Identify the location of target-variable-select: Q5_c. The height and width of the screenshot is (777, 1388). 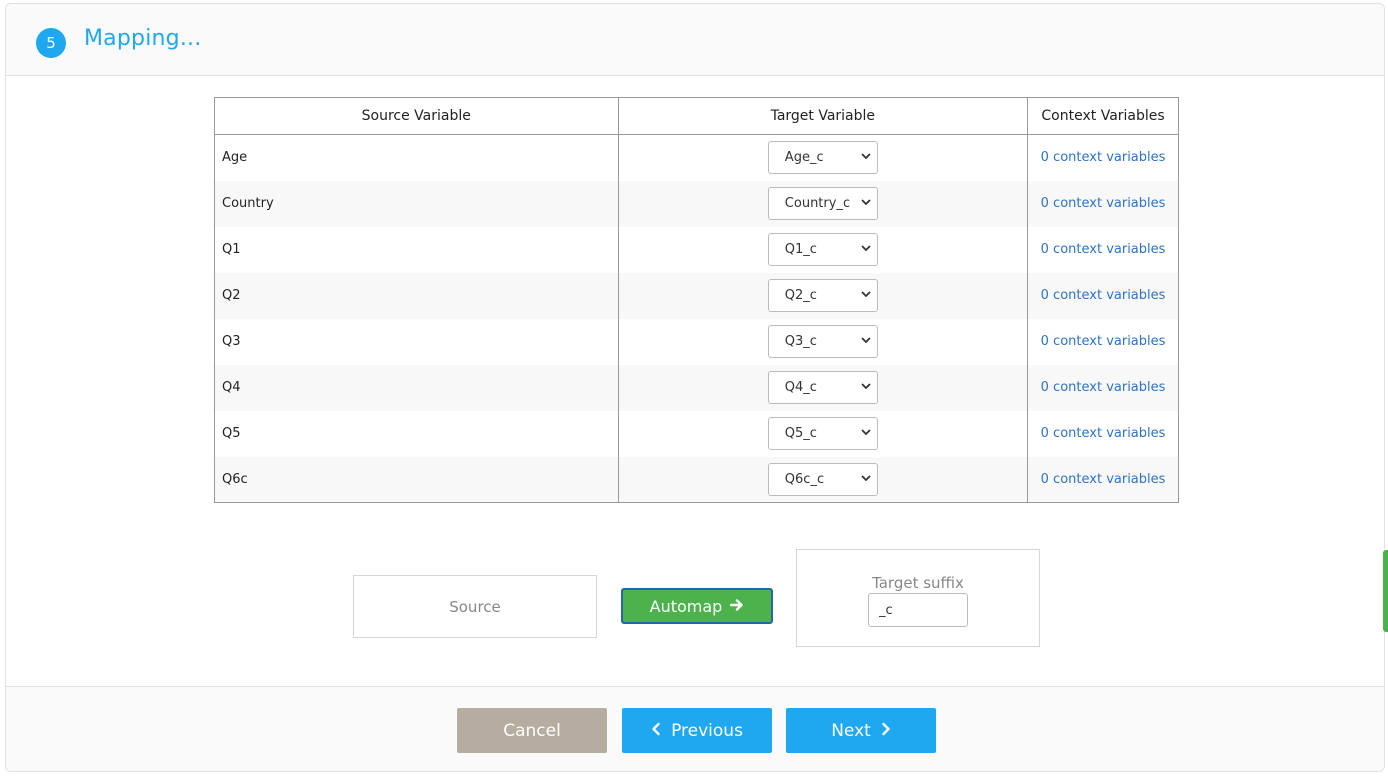
(822, 433).